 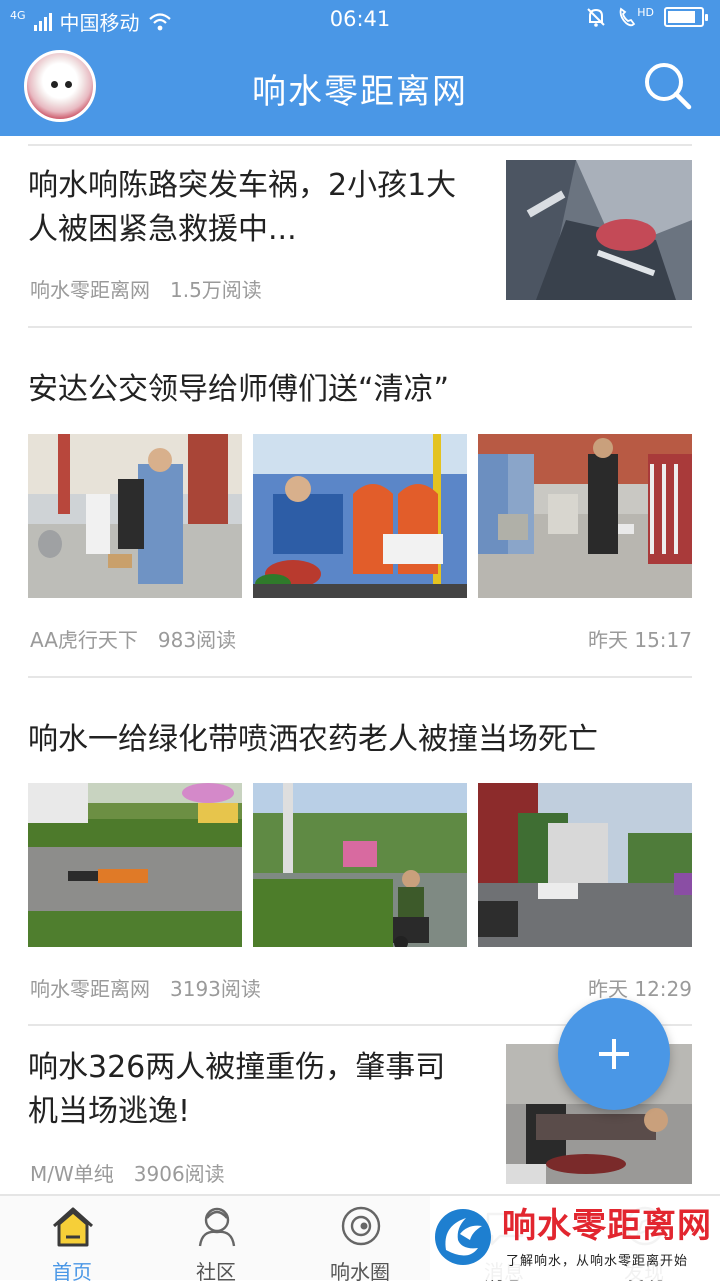 I want to click on article-meta: 响水零距离网 1.5万阅读, so click(x=146, y=288).